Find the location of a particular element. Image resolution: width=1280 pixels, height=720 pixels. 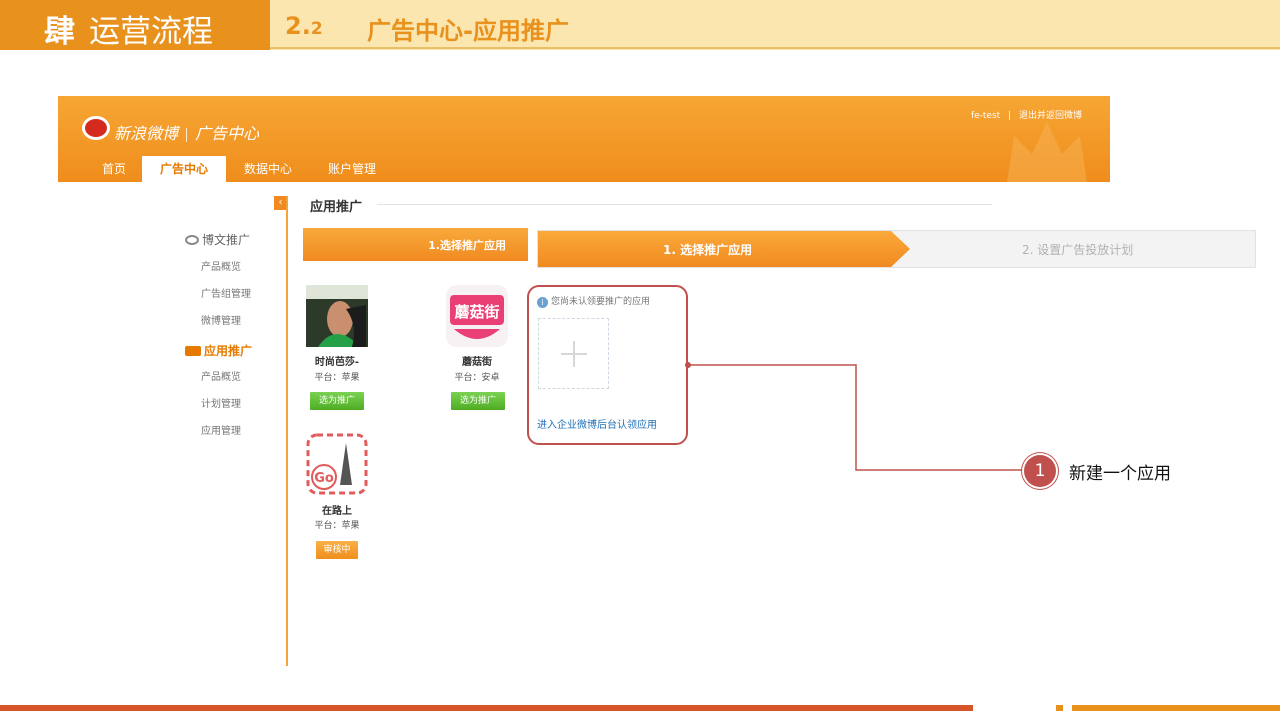

weibo-icon is located at coordinates (192, 240).